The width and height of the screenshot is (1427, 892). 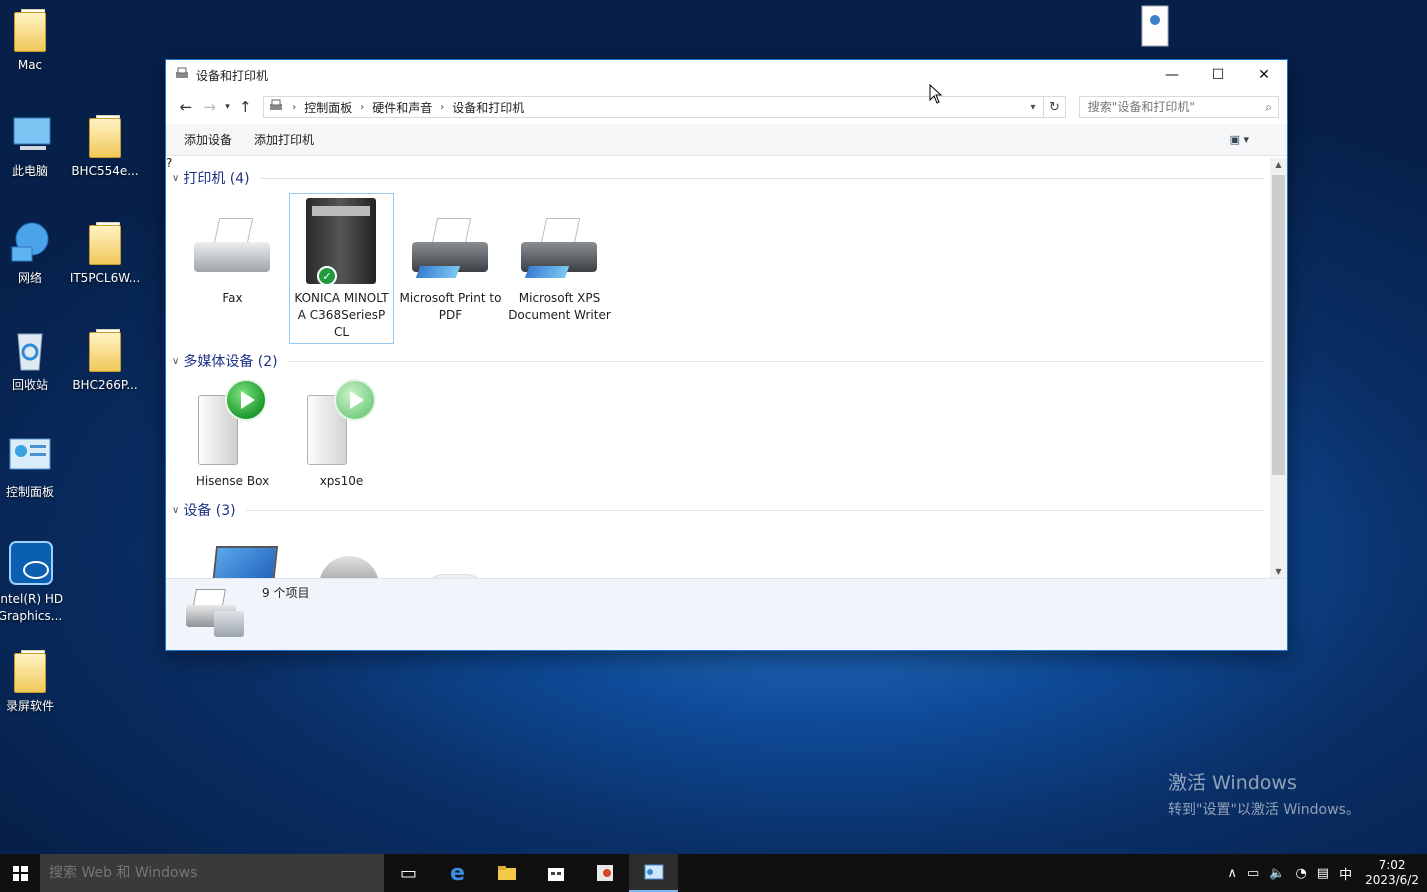 I want to click on recent-locations-chevron-icon: ▾, so click(x=228, y=107).